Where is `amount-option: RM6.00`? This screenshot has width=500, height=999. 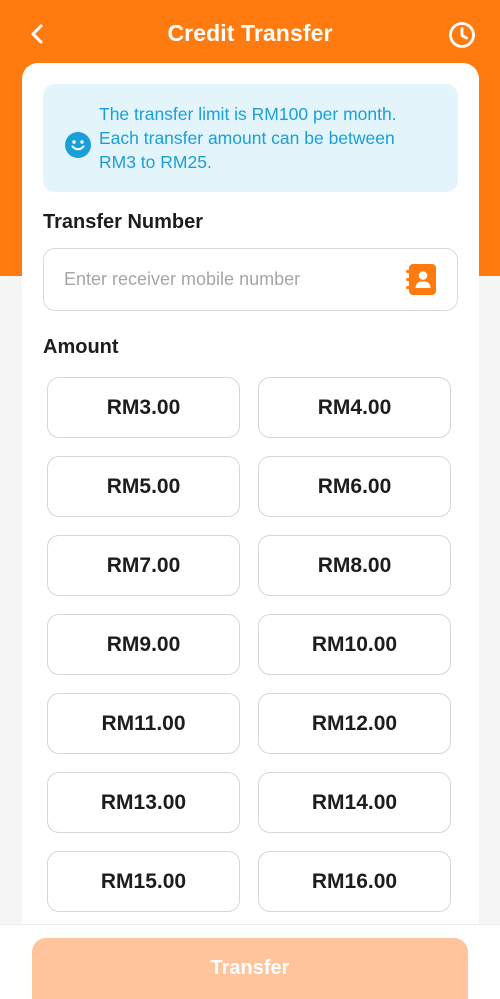
amount-option: RM6.00 is located at coordinates (354, 486).